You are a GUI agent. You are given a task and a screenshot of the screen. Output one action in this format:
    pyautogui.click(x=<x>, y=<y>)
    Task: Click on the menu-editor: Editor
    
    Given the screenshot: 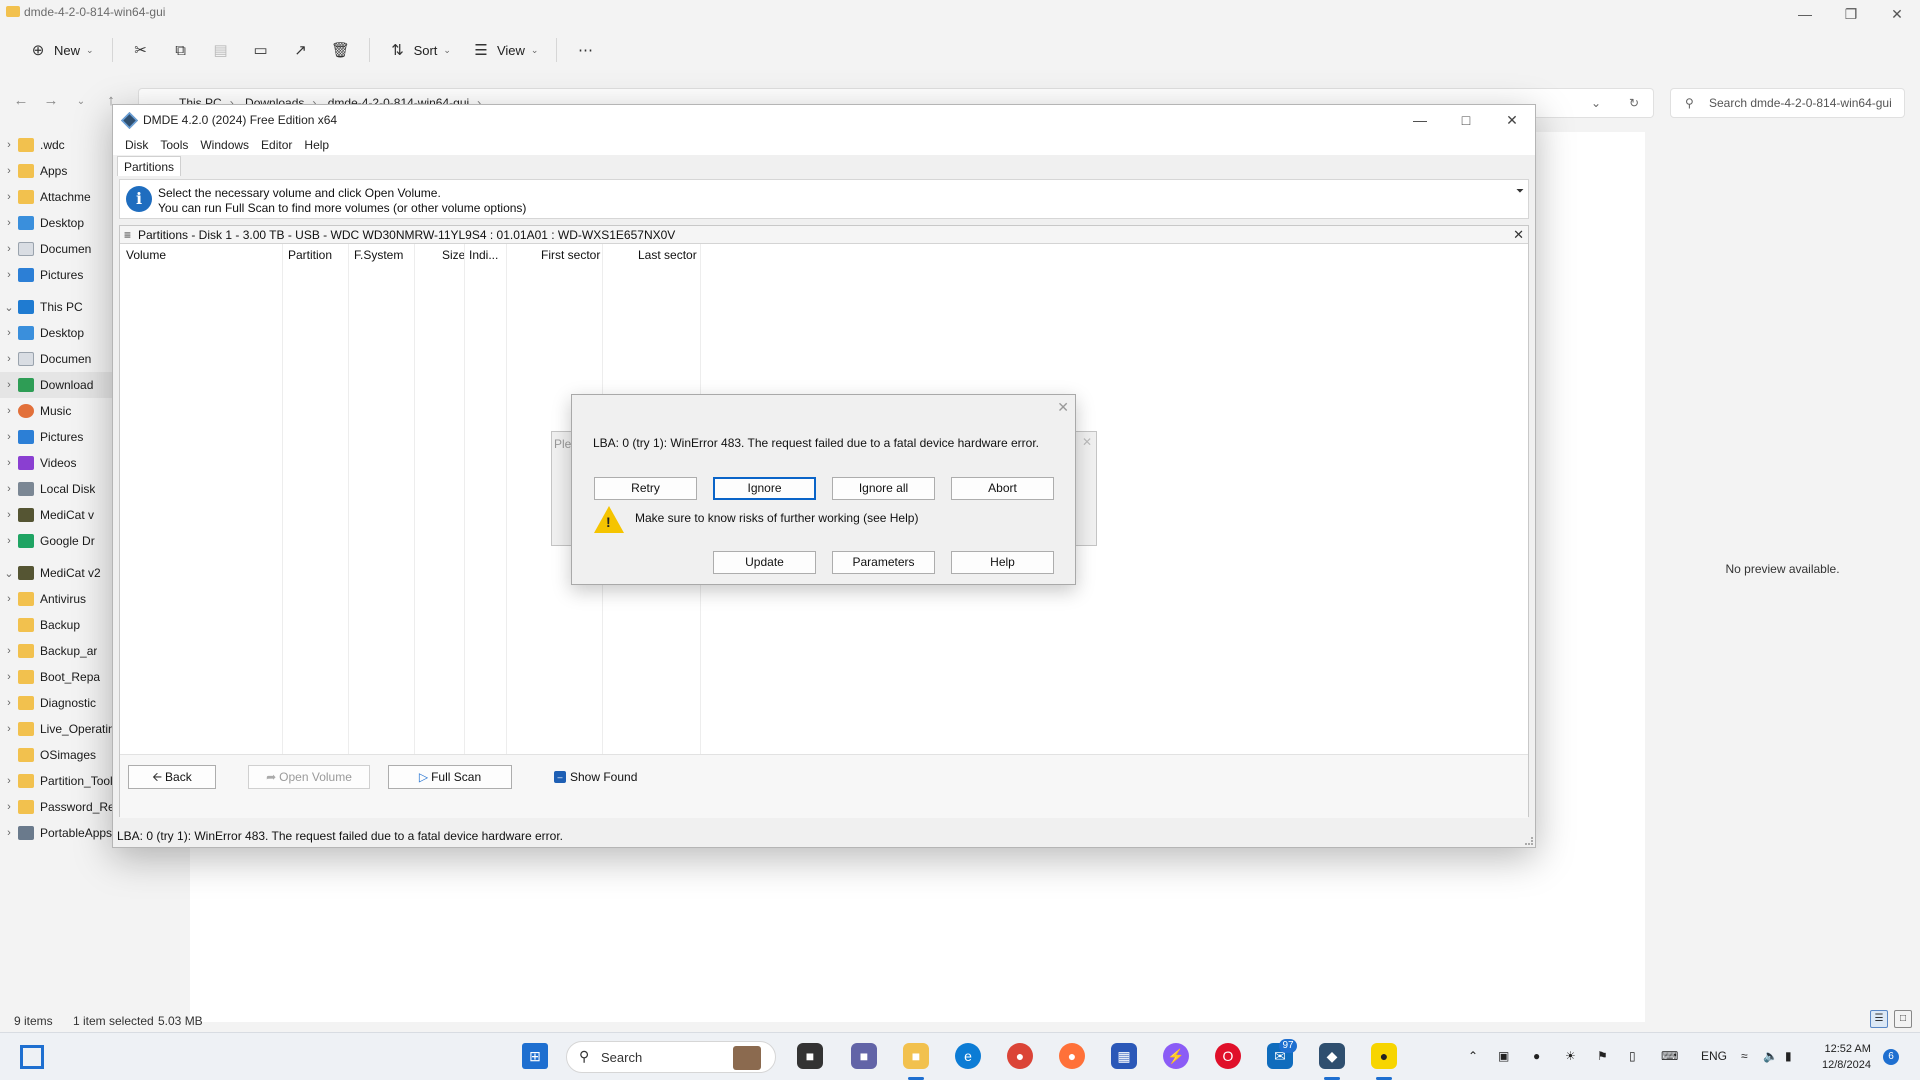 What is the action you would take?
    pyautogui.click(x=276, y=145)
    